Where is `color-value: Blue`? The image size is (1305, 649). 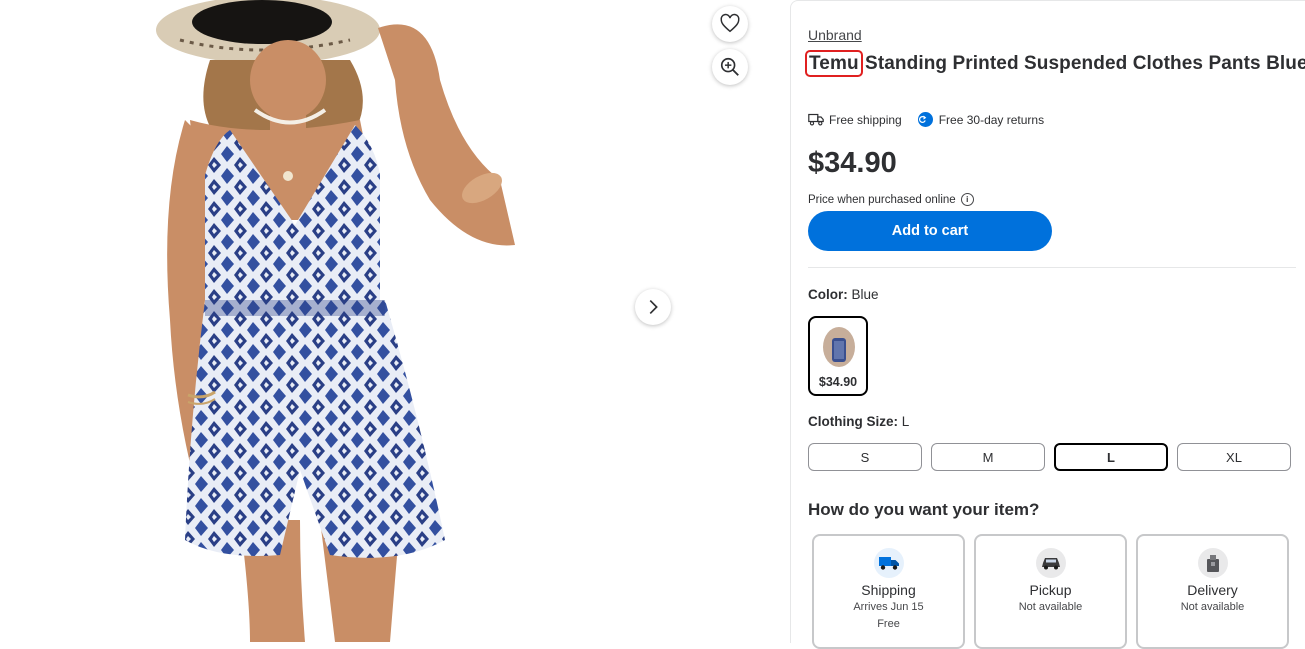
color-value: Blue is located at coordinates (865, 294).